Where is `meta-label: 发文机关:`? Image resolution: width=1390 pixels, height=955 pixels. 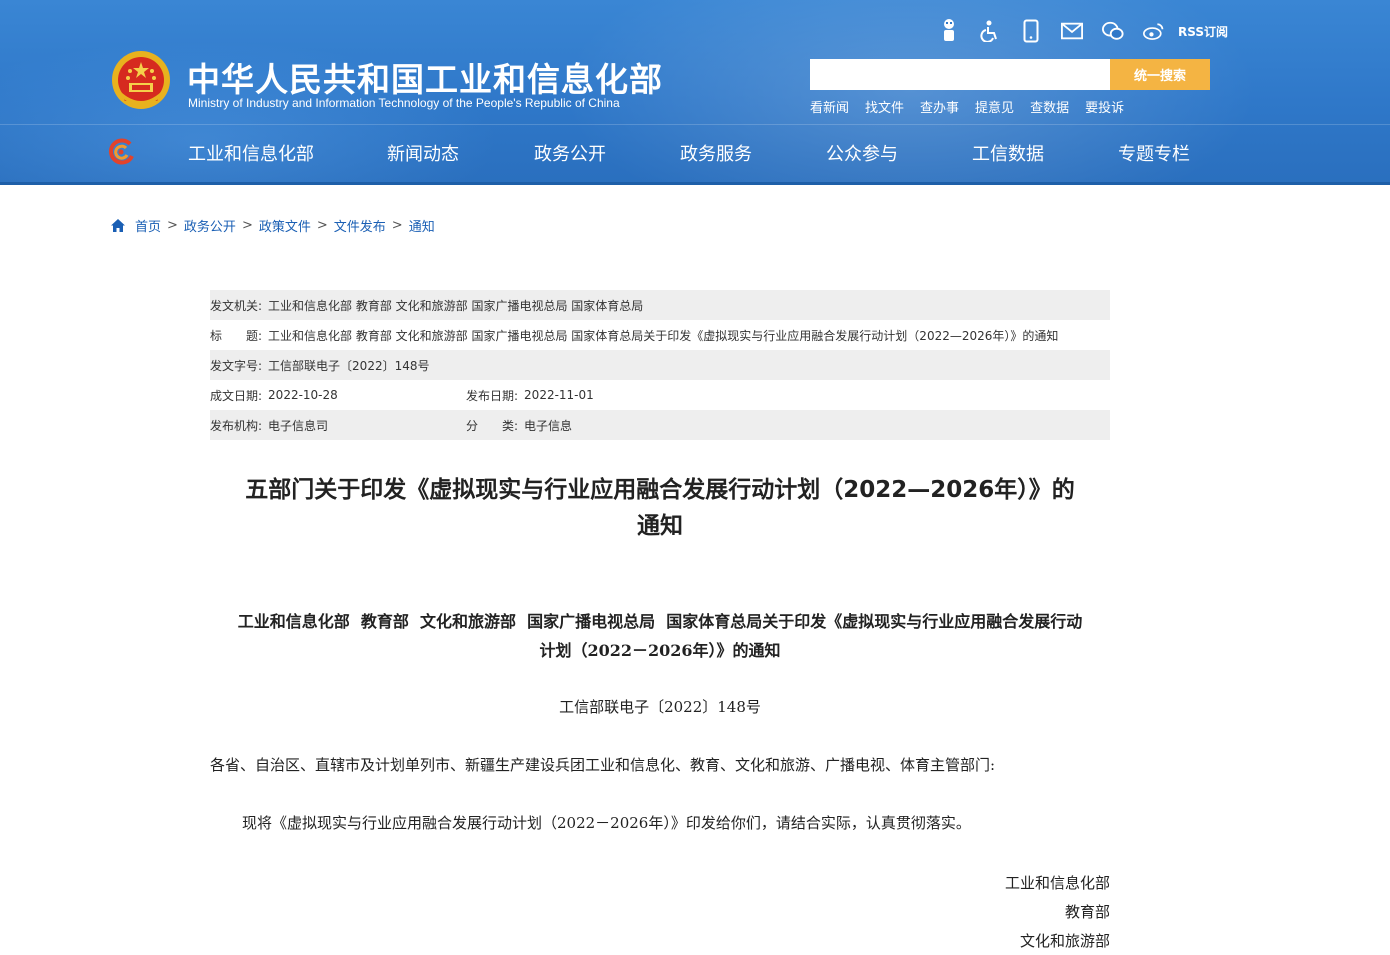
meta-label: 发文机关: is located at coordinates (236, 305).